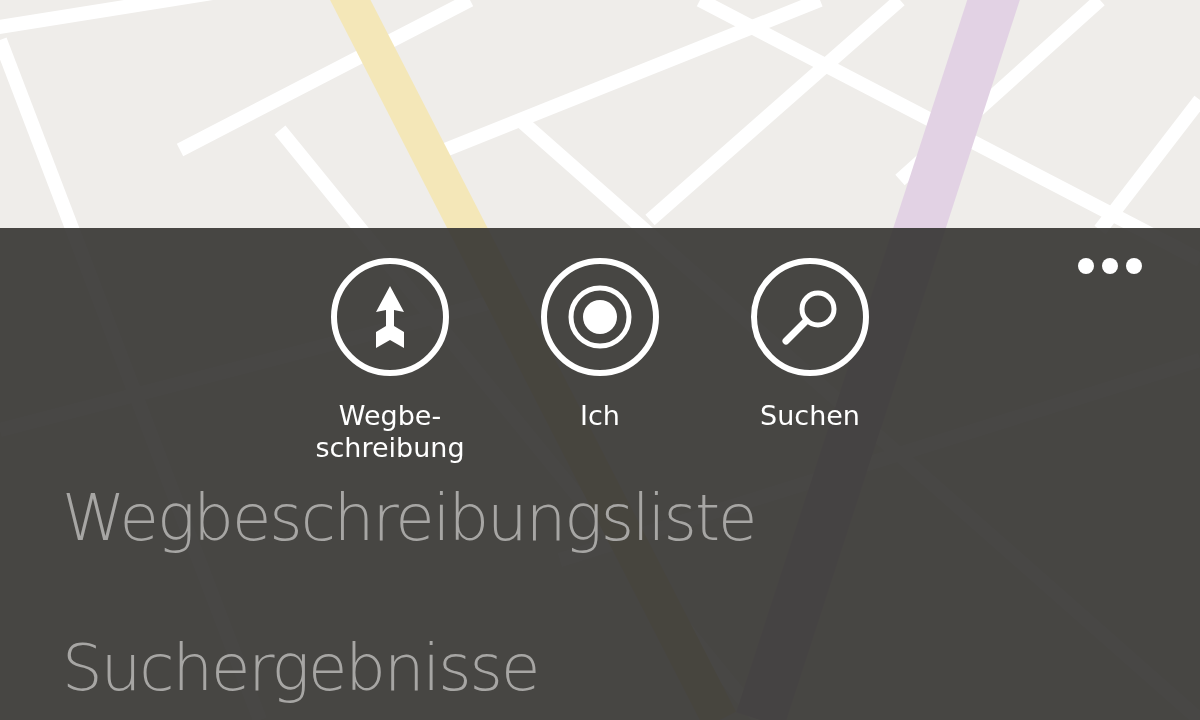  Describe the element at coordinates (600, 416) in the screenshot. I see `app-bar-label: Ich` at that location.